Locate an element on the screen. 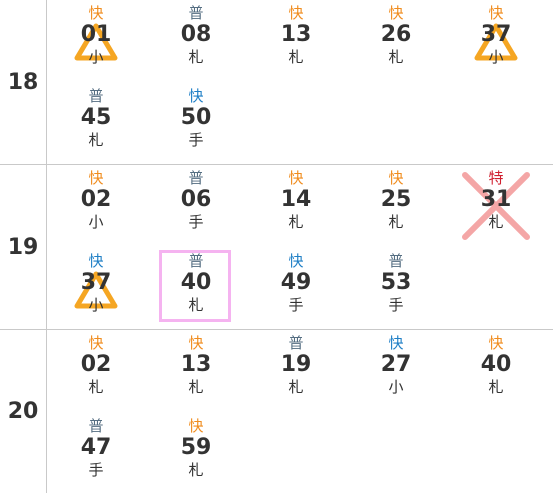  train-cell: 普 53 手 is located at coordinates (396, 289).